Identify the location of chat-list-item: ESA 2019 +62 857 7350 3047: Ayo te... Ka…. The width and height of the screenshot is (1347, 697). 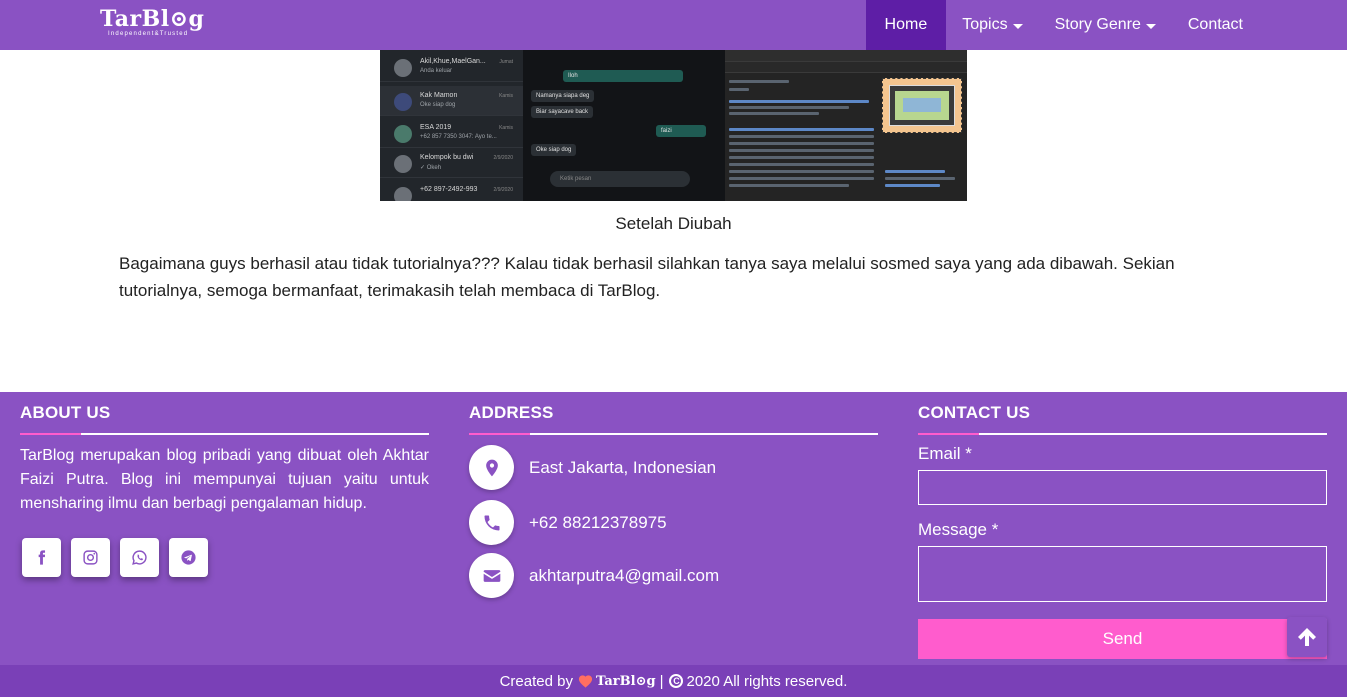
(451, 133).